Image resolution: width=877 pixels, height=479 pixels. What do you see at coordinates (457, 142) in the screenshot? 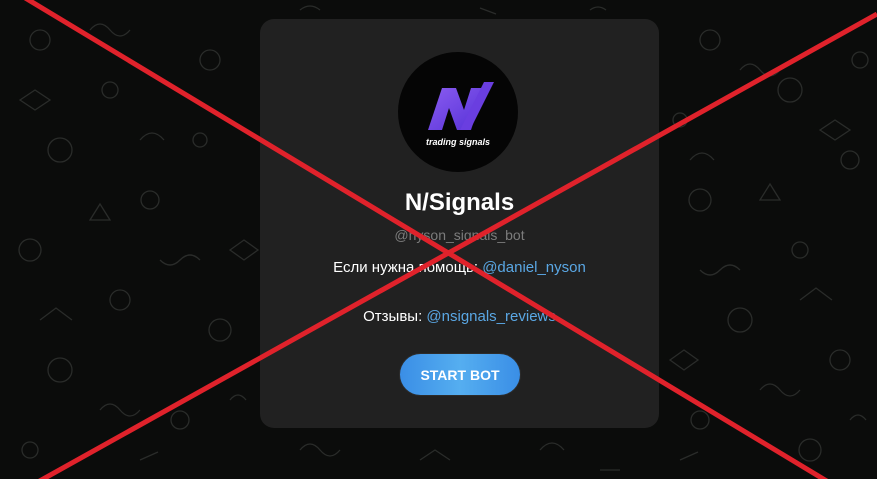
I see `logo-caption: trading signals` at bounding box center [457, 142].